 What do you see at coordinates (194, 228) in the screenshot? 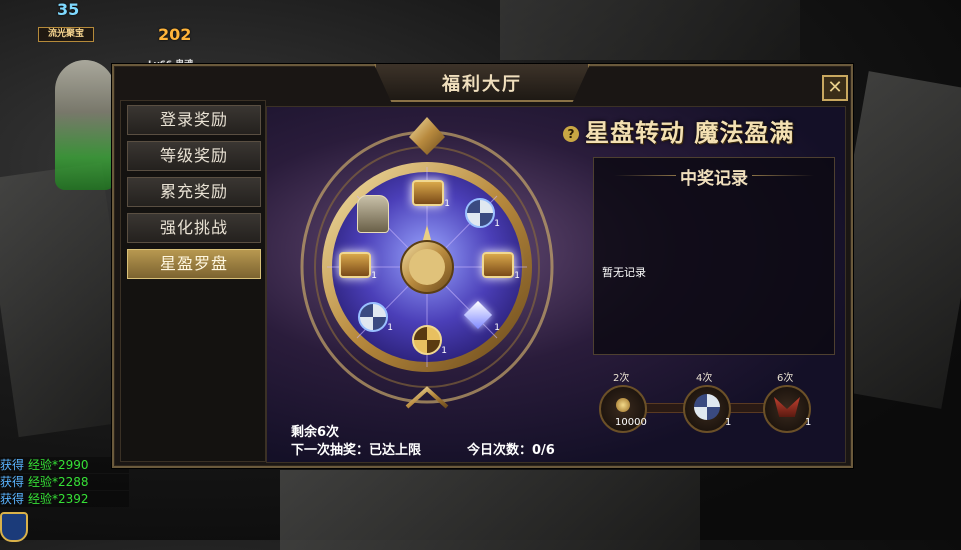
I see `sidebar-item-enhance-challenge: 强化挑战` at bounding box center [194, 228].